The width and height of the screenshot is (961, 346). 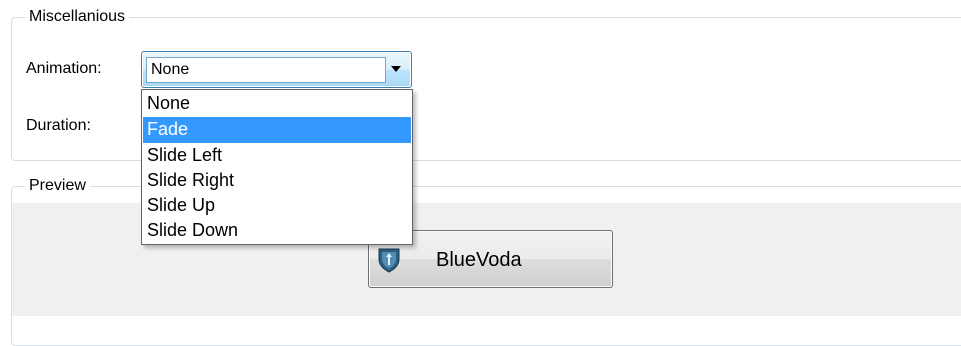 What do you see at coordinates (277, 103) in the screenshot?
I see `option-none: None` at bounding box center [277, 103].